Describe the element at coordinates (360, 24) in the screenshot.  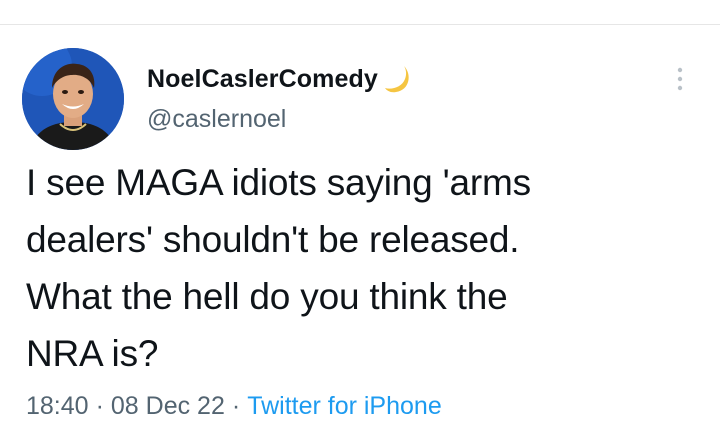
I see `divider` at that location.